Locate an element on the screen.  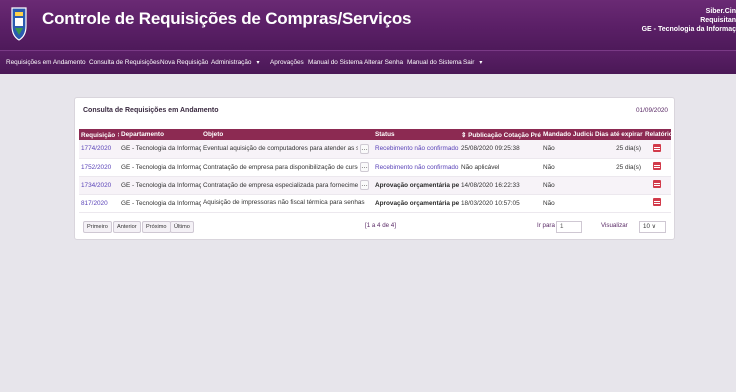
municipality-crest-icon is located at coordinates (19, 24).